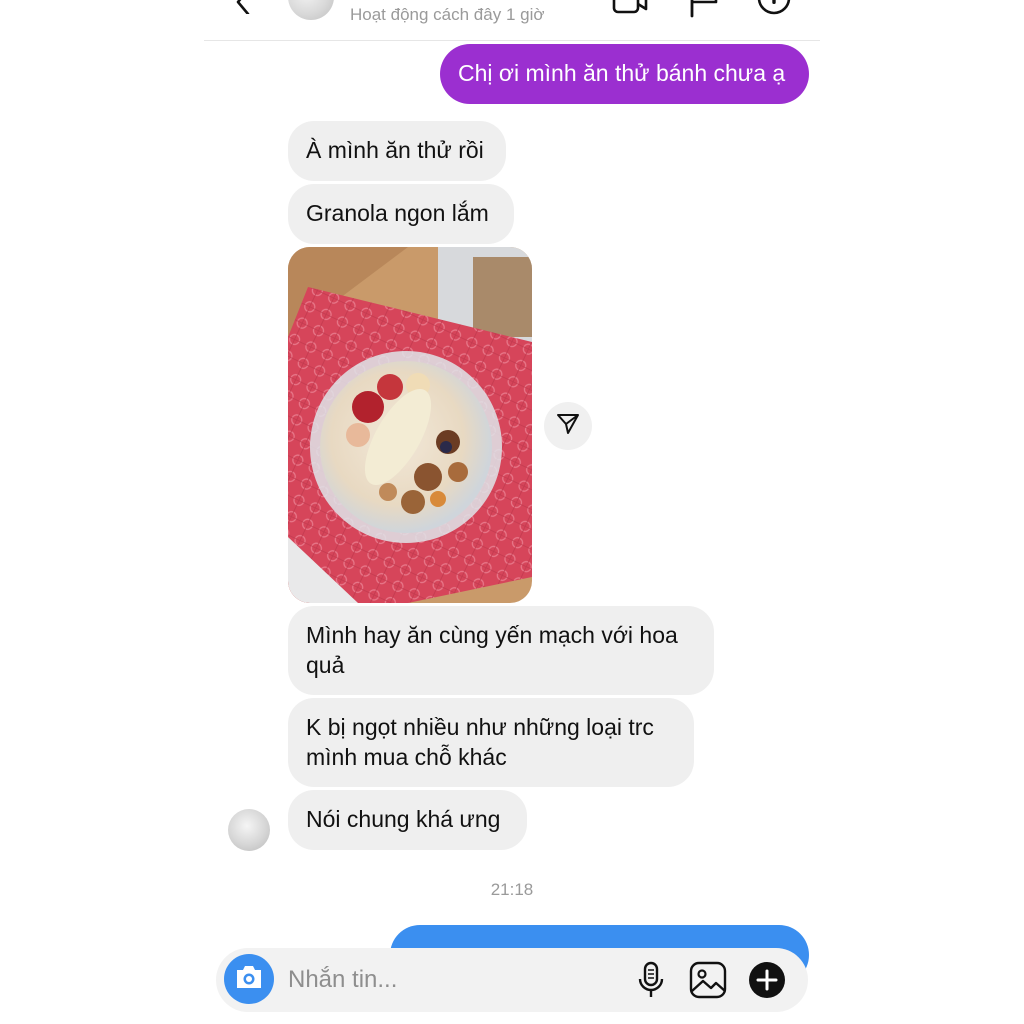  I want to click on message-text: Granola ngon lắm, so click(397, 213).